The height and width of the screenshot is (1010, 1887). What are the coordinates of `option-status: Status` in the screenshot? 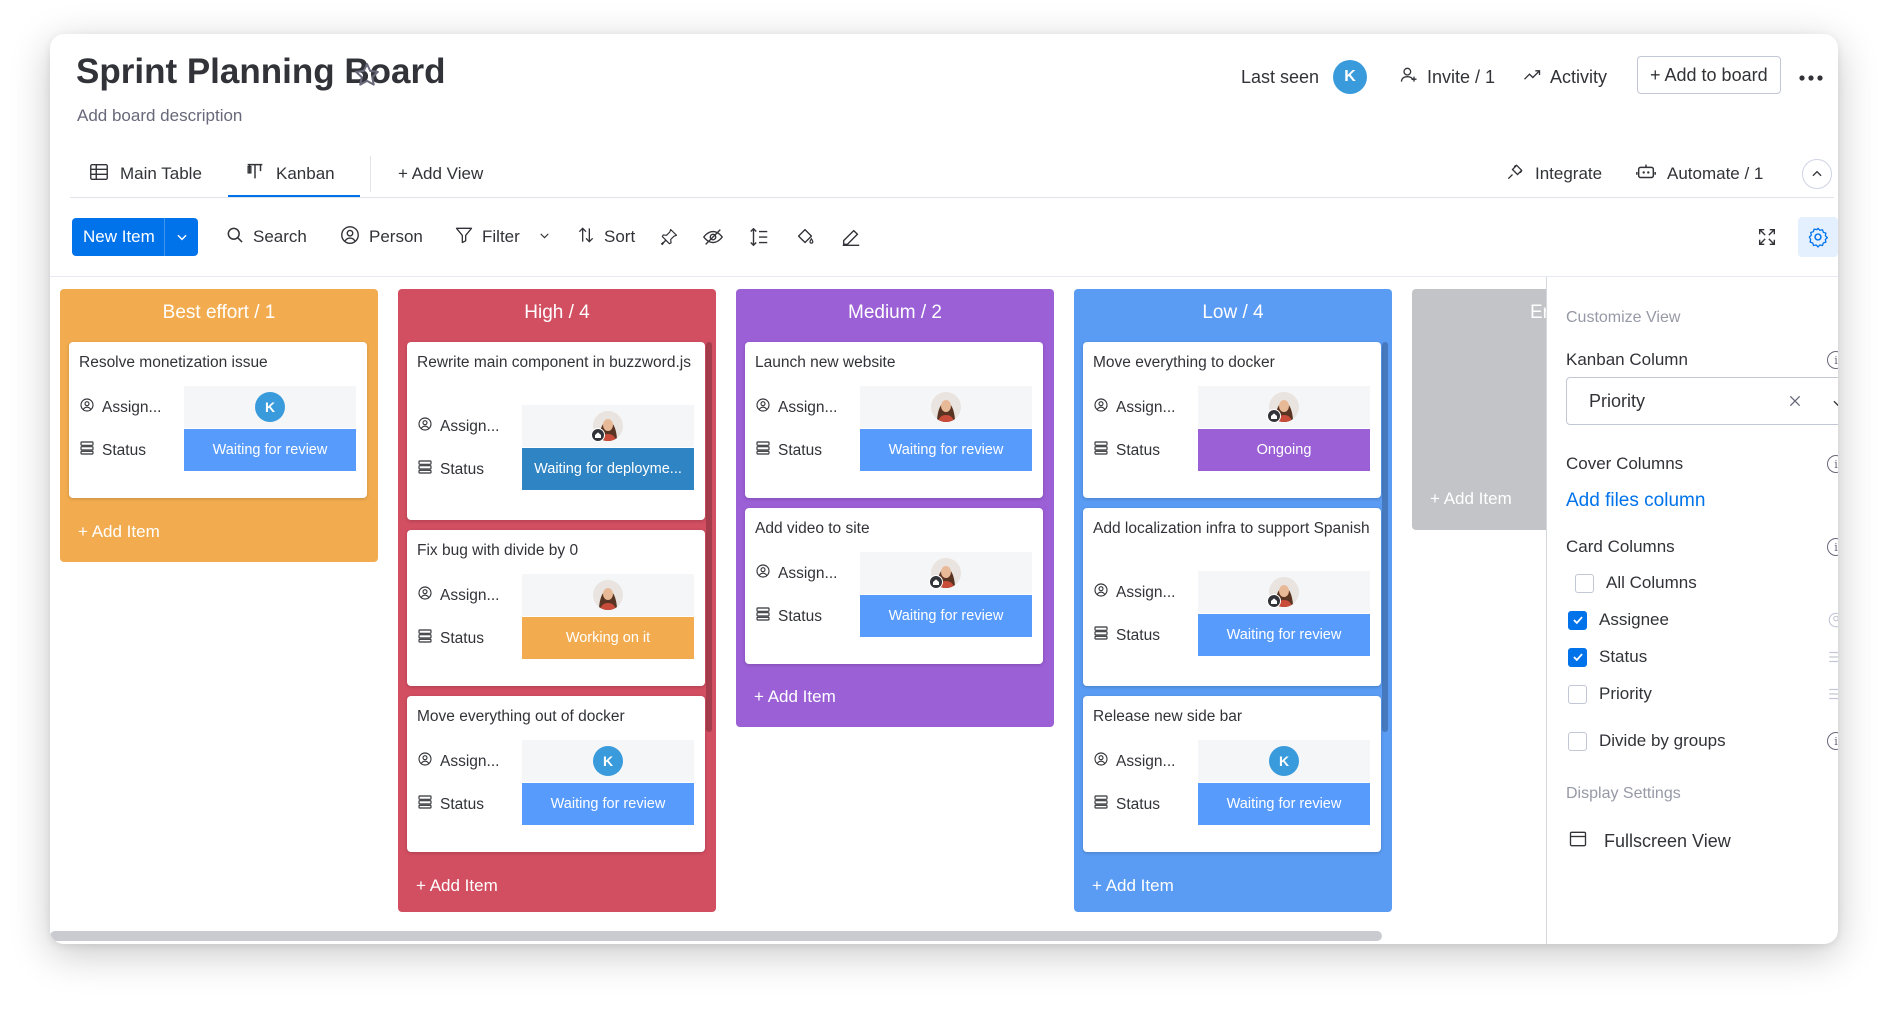 It's located at (1607, 657).